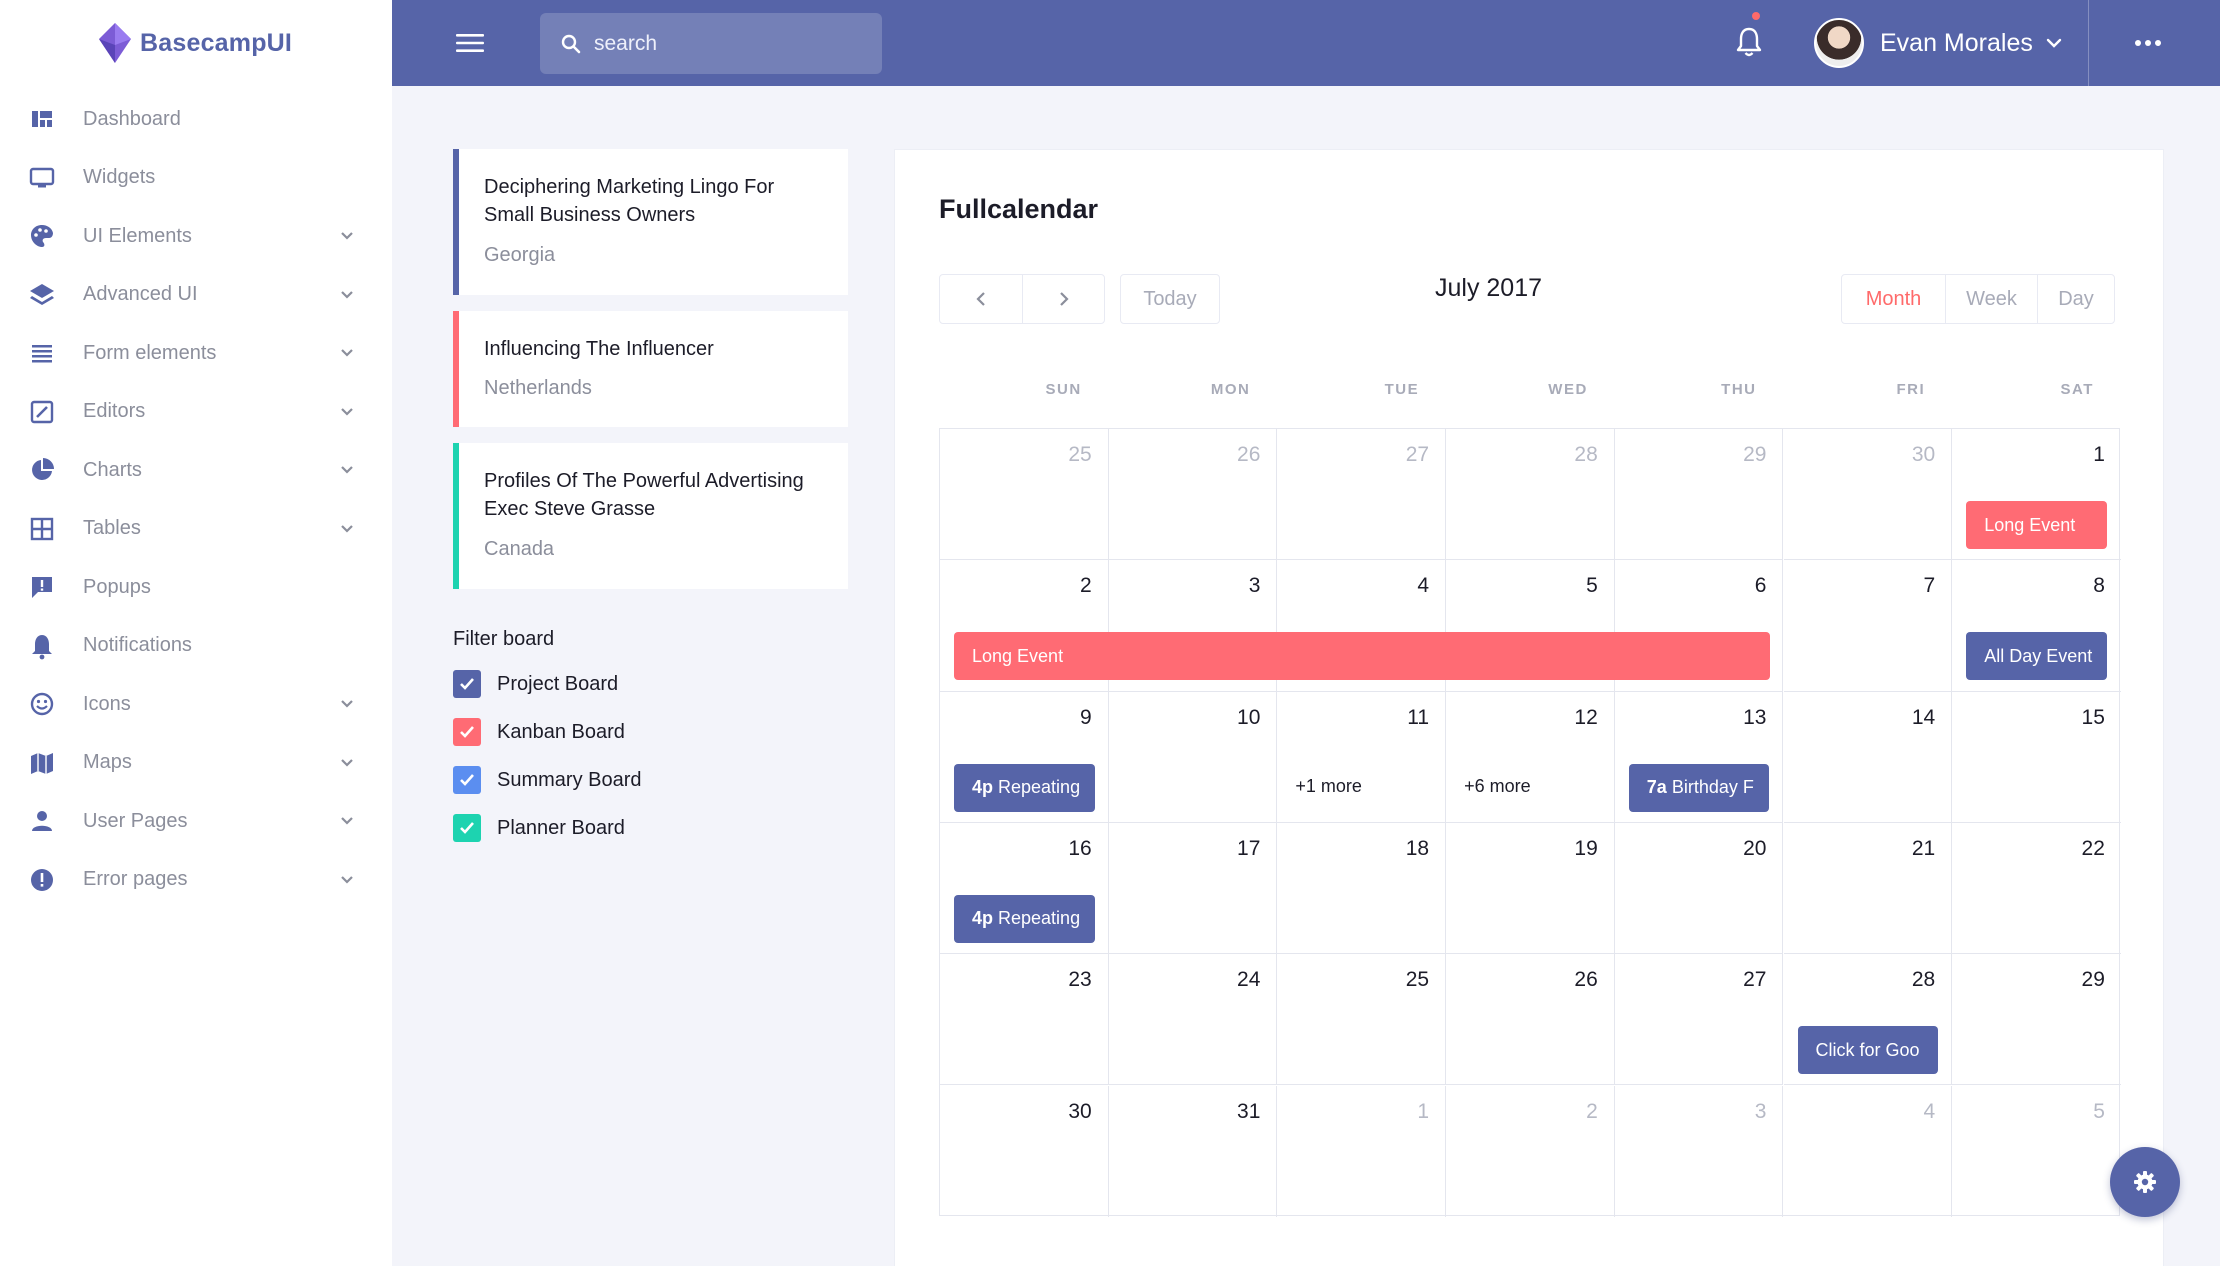 This screenshot has height=1266, width=2220. I want to click on sidebar-item-user-pages: User Pages, so click(196, 821).